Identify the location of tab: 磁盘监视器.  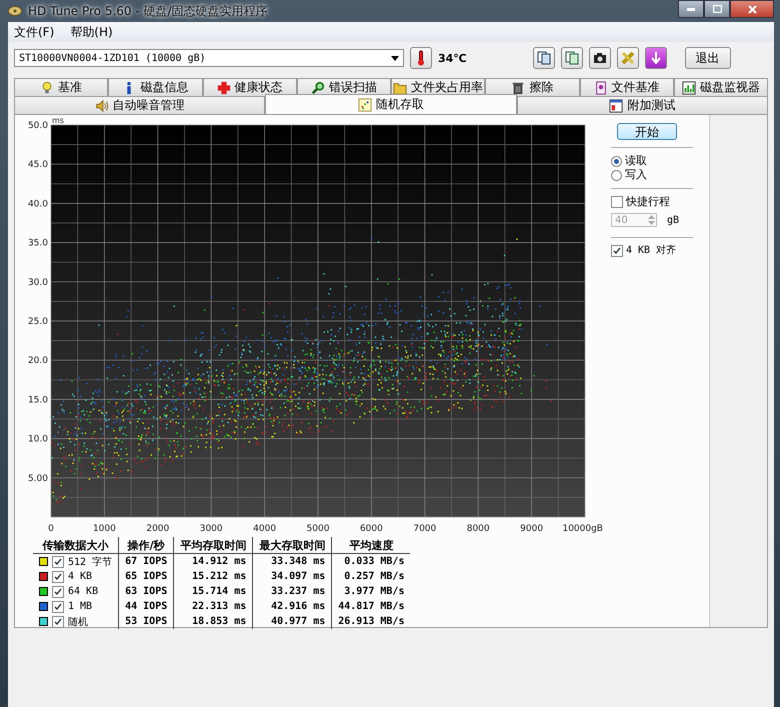
(721, 87).